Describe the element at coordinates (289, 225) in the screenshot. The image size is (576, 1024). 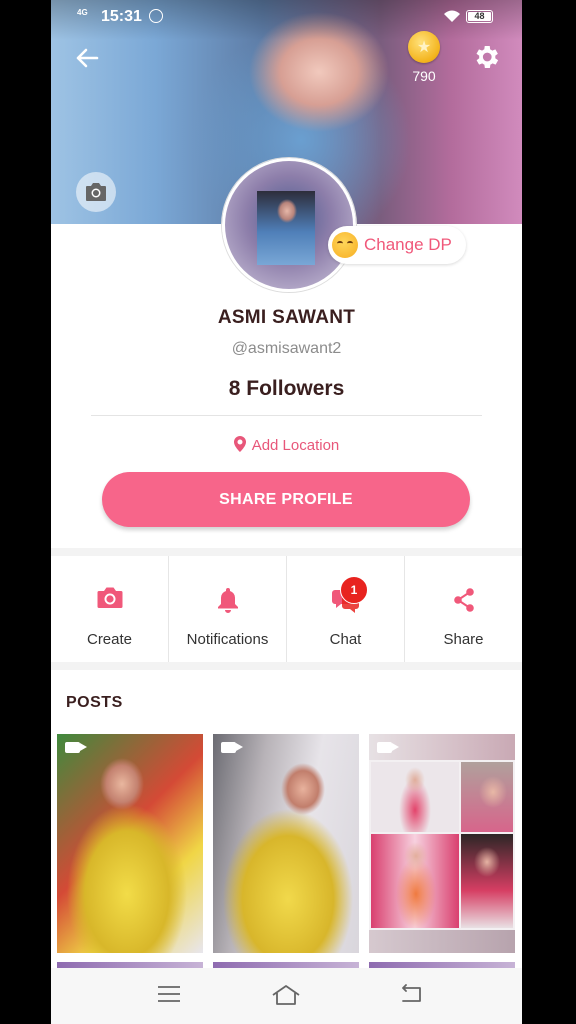
I see `avatar` at that location.